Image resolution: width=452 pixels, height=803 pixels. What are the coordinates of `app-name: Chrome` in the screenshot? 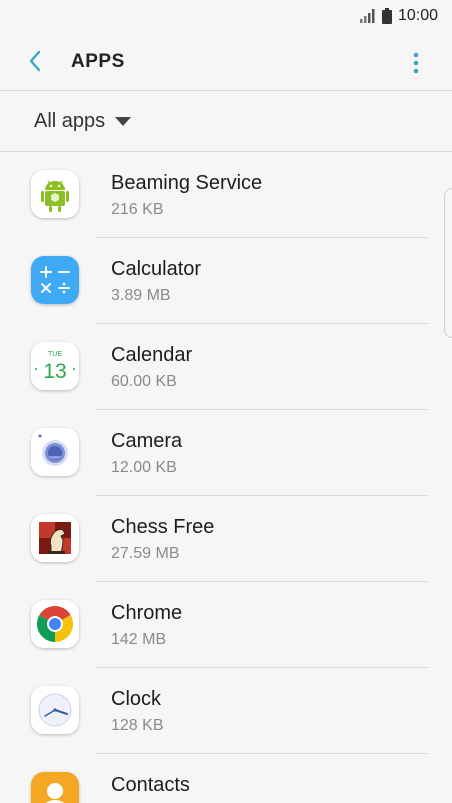 It's located at (147, 613).